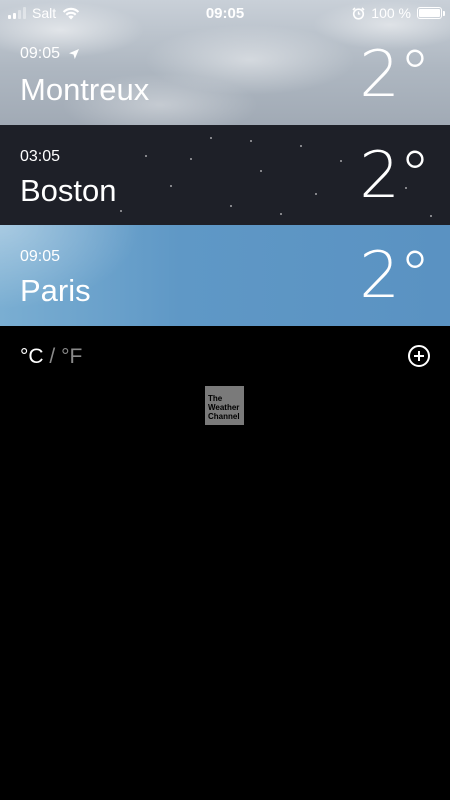  What do you see at coordinates (55, 290) in the screenshot?
I see `city-name: Paris` at bounding box center [55, 290].